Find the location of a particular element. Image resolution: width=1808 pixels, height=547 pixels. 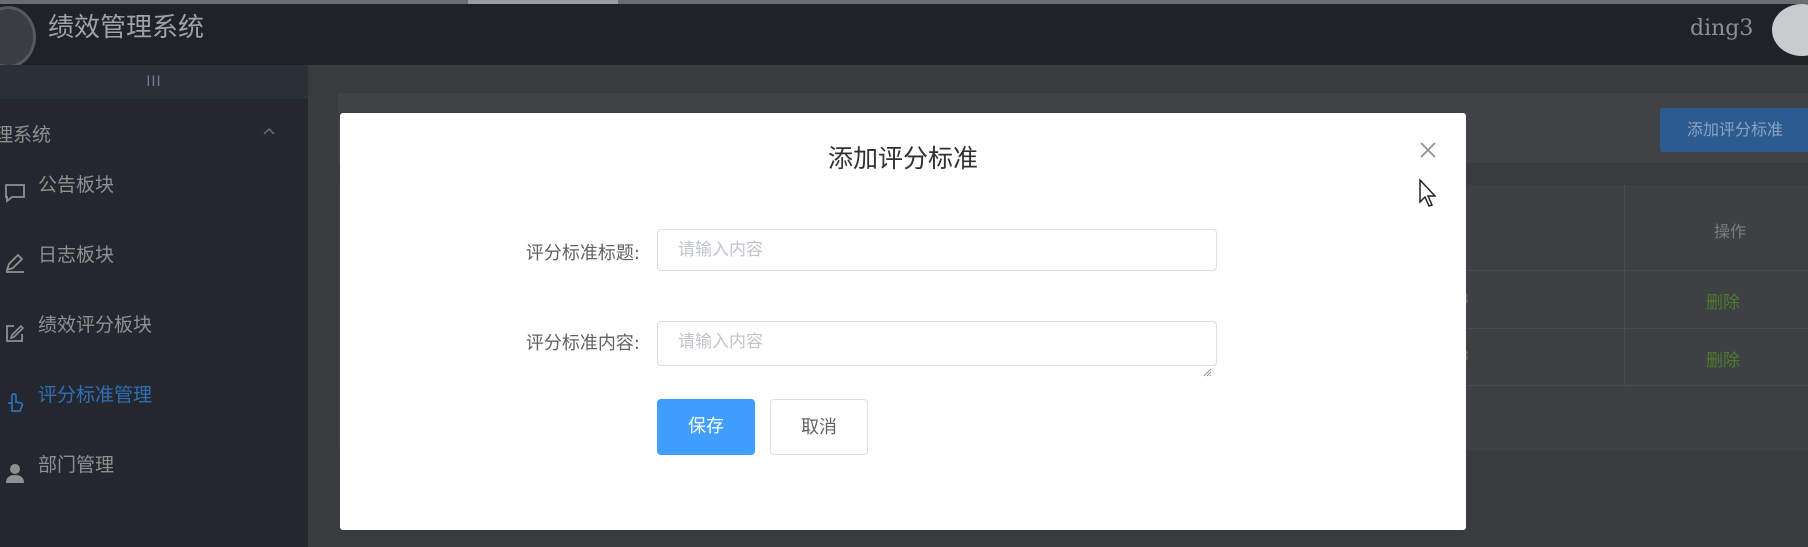

dialog-title: 添加评分标准 is located at coordinates (902, 158).